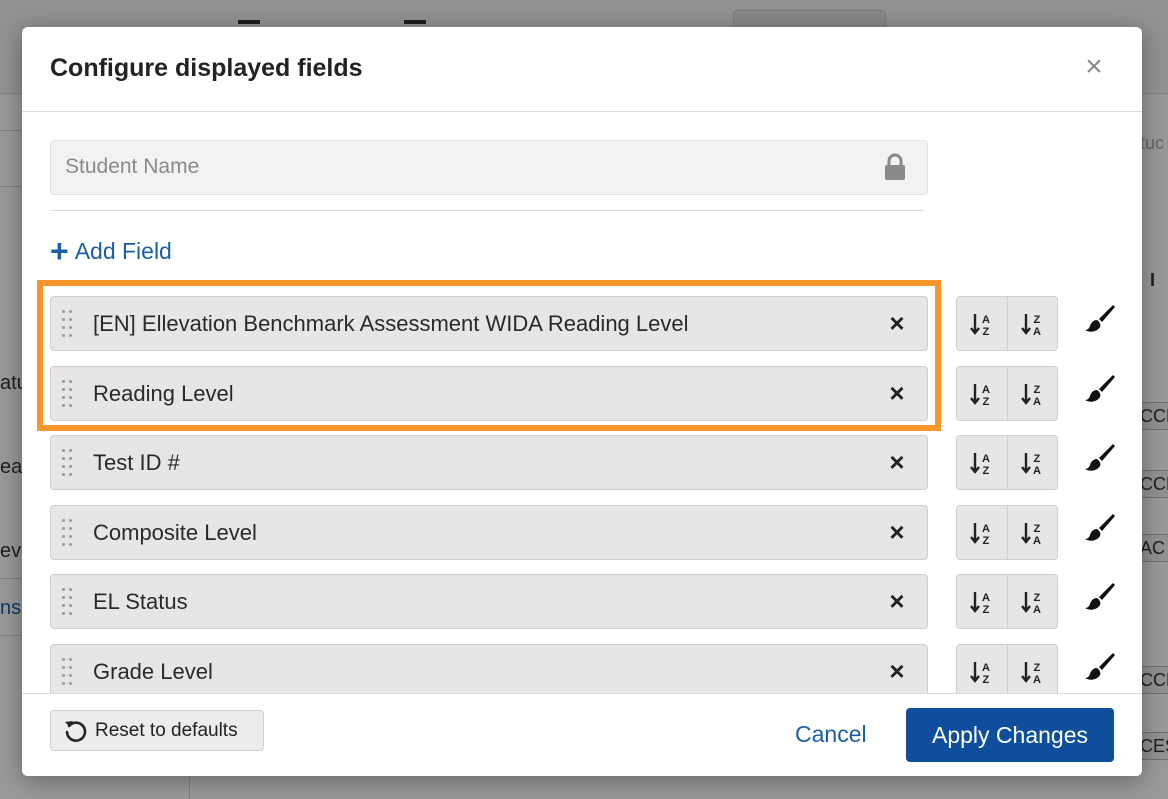  What do you see at coordinates (489, 393) in the screenshot?
I see `field-row: Reading Level ×` at bounding box center [489, 393].